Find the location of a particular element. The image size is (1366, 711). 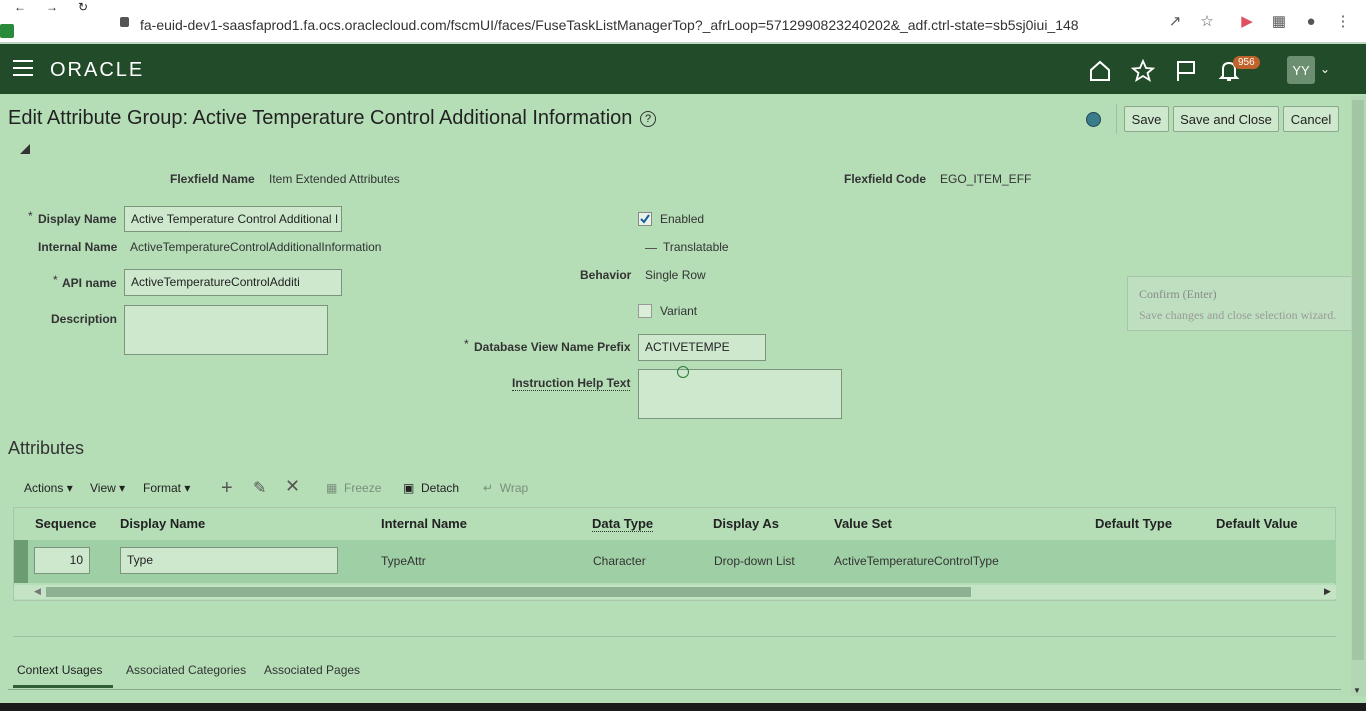

tab-associated-pages: Associated Pages is located at coordinates (312, 670).